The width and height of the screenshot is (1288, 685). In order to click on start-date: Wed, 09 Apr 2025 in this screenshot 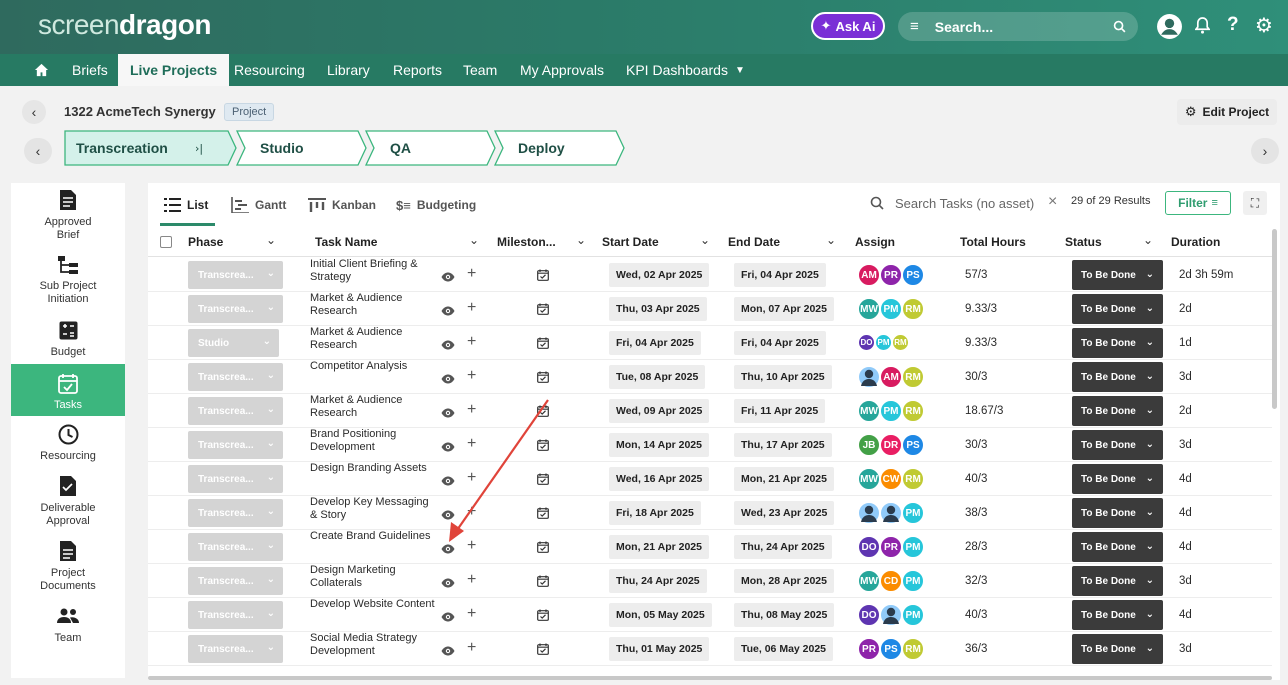, I will do `click(659, 411)`.